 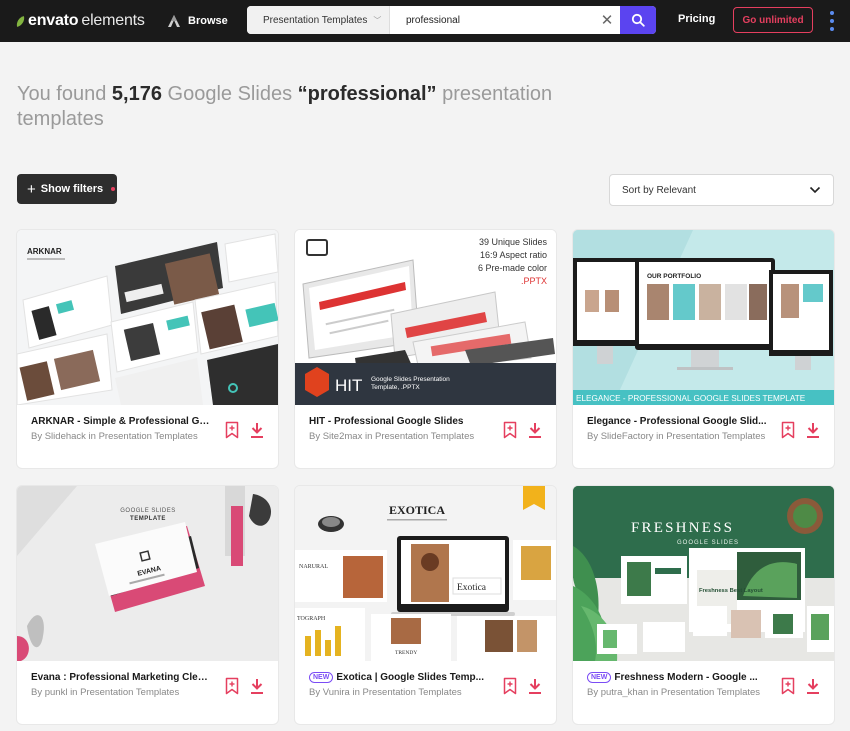 I want to click on show-filters-button: + Show filters, so click(x=67, y=189).